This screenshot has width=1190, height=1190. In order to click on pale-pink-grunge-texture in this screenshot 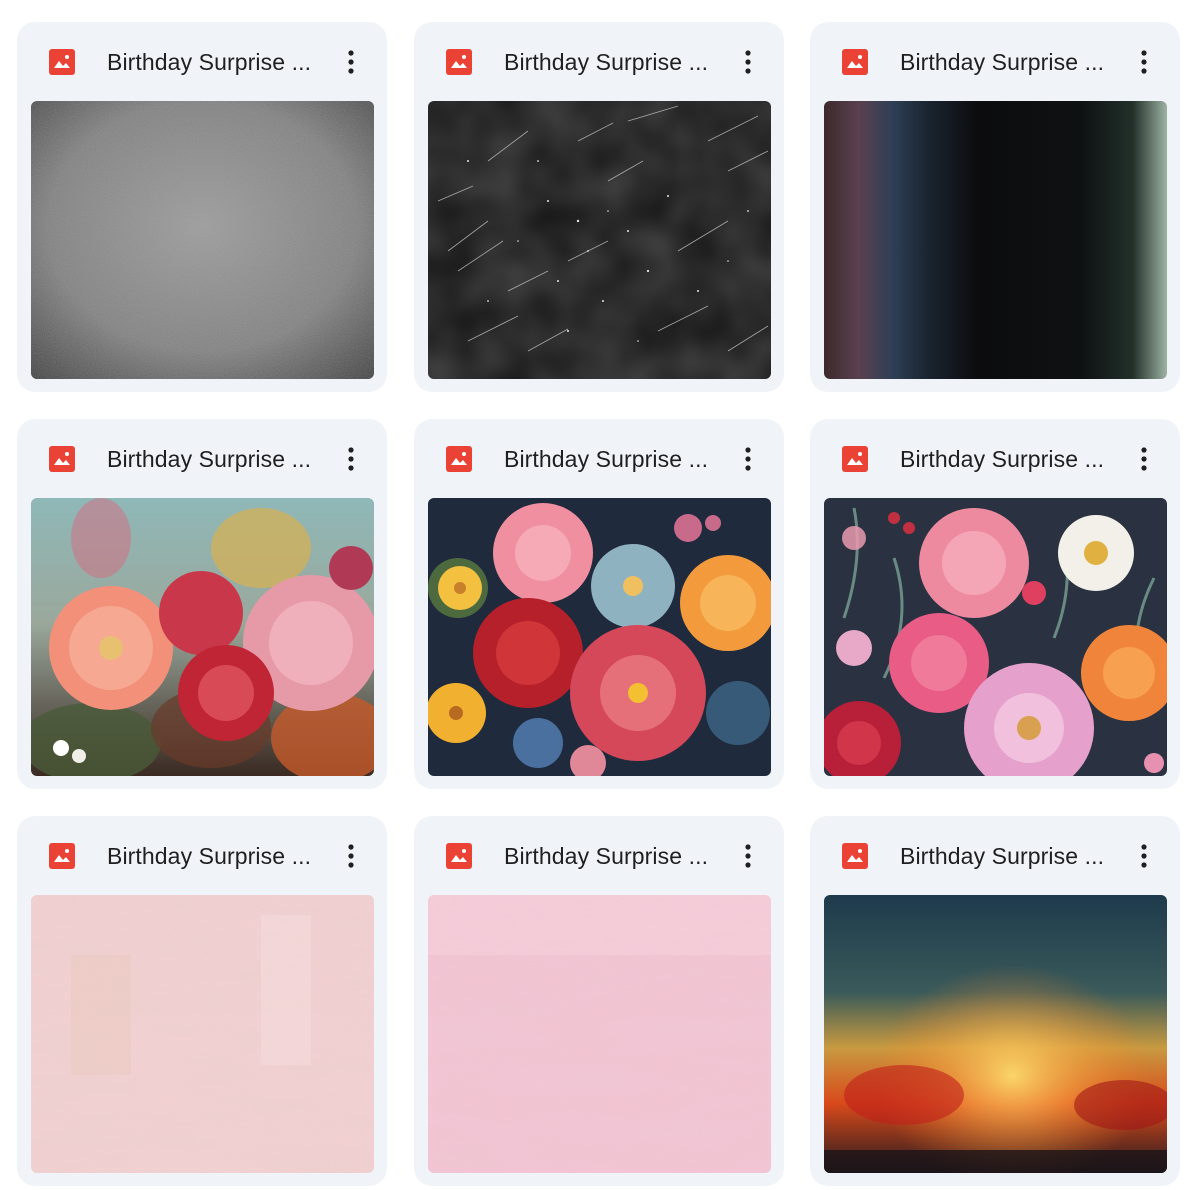, I will do `click(202, 1034)`.